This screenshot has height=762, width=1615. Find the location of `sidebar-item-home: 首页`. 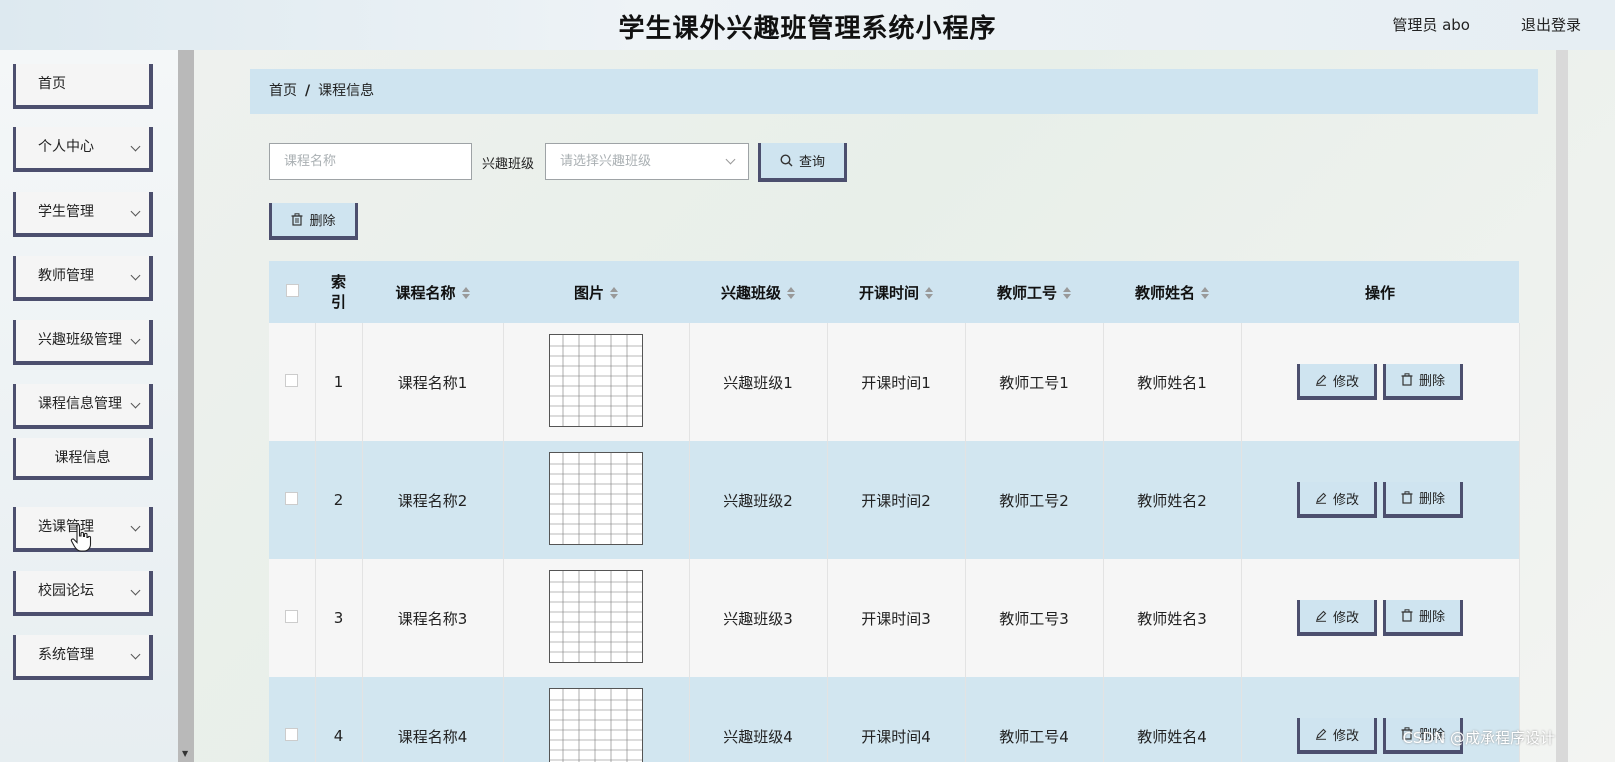

sidebar-item-home: 首页 is located at coordinates (83, 86).